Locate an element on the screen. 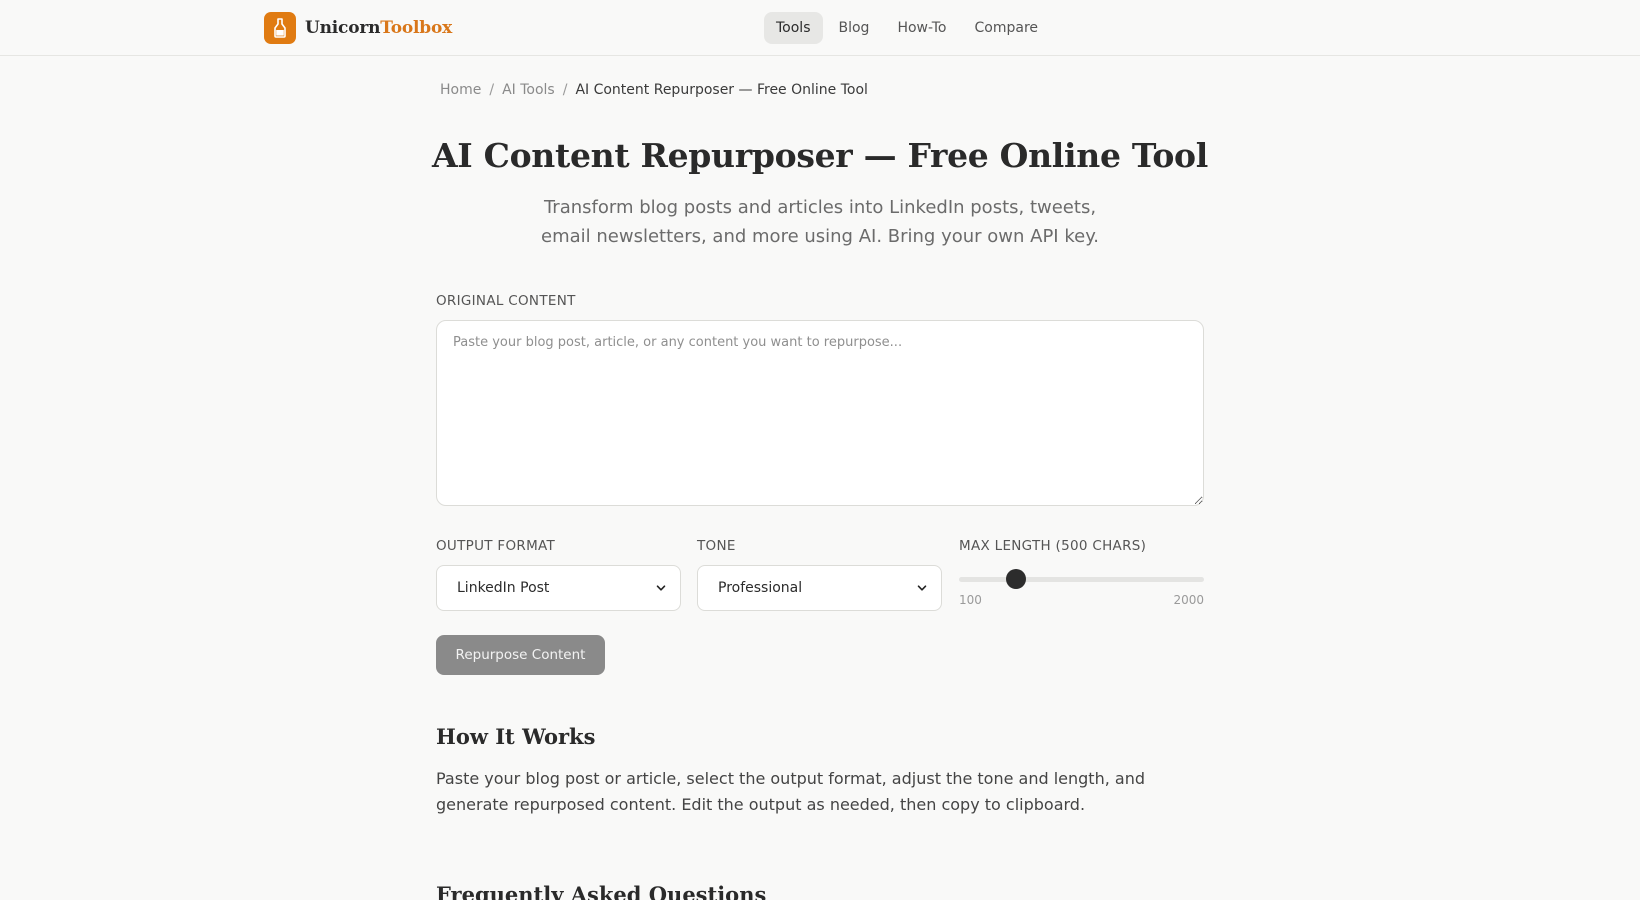 This screenshot has height=900, width=1640. breadcrumb-current: AI Content Repurposer — Free Online Tool is located at coordinates (721, 90).